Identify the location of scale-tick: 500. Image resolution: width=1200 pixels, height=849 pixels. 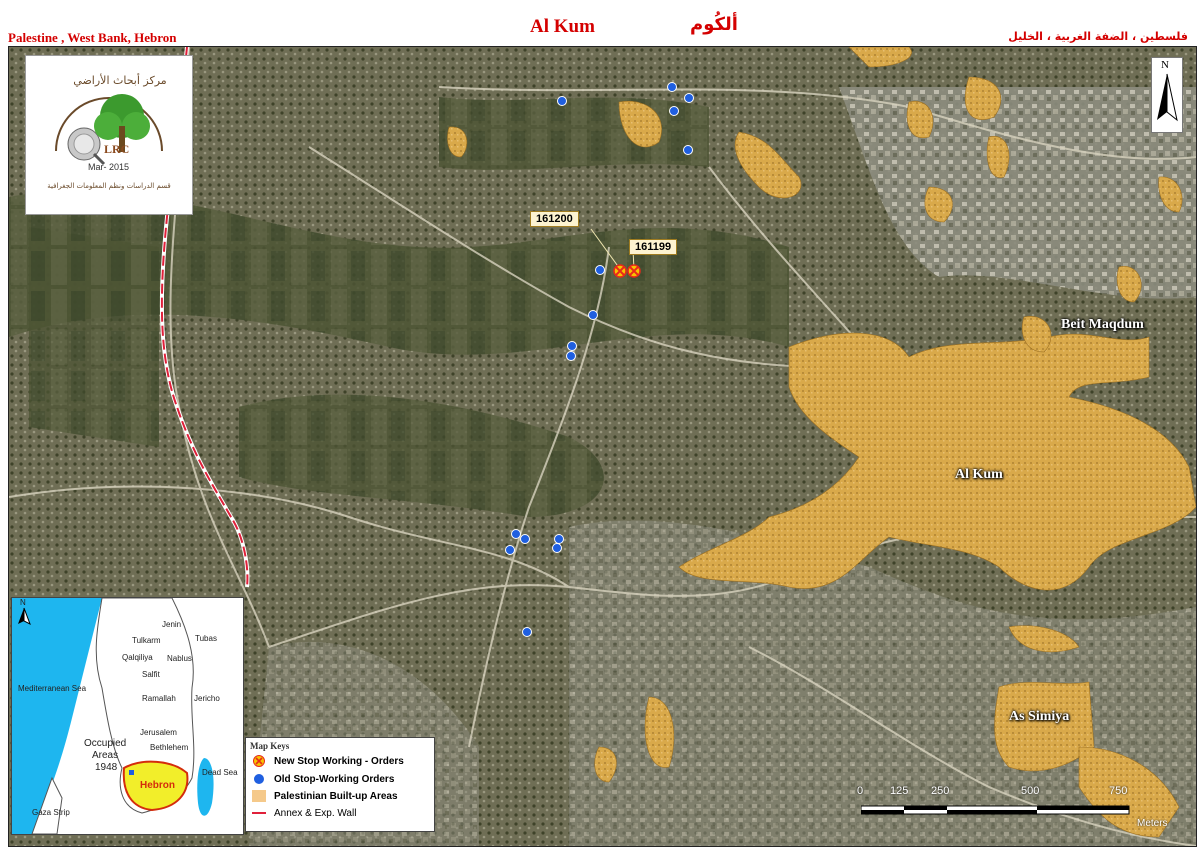
(1030, 791).